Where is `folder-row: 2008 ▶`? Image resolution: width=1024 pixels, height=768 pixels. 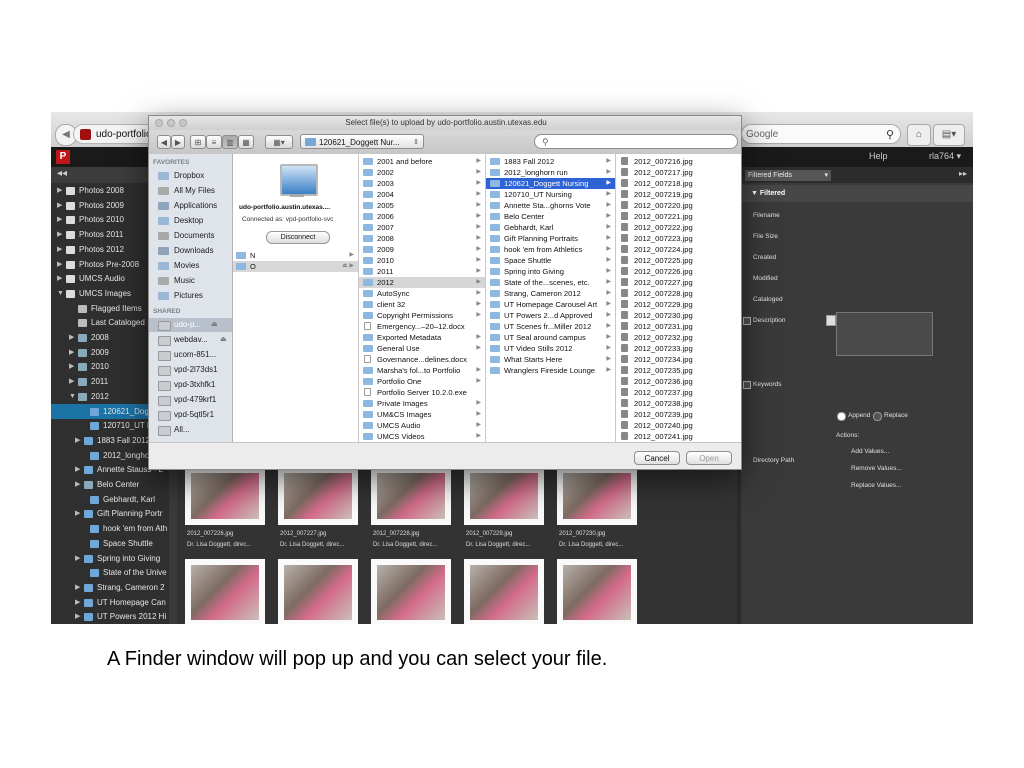
folder-row: 2008 ▶ is located at coordinates (422, 238).